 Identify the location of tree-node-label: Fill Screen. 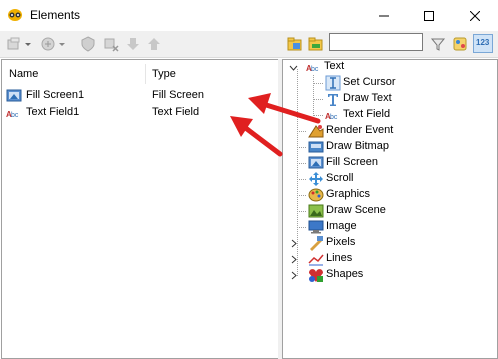
(352, 162).